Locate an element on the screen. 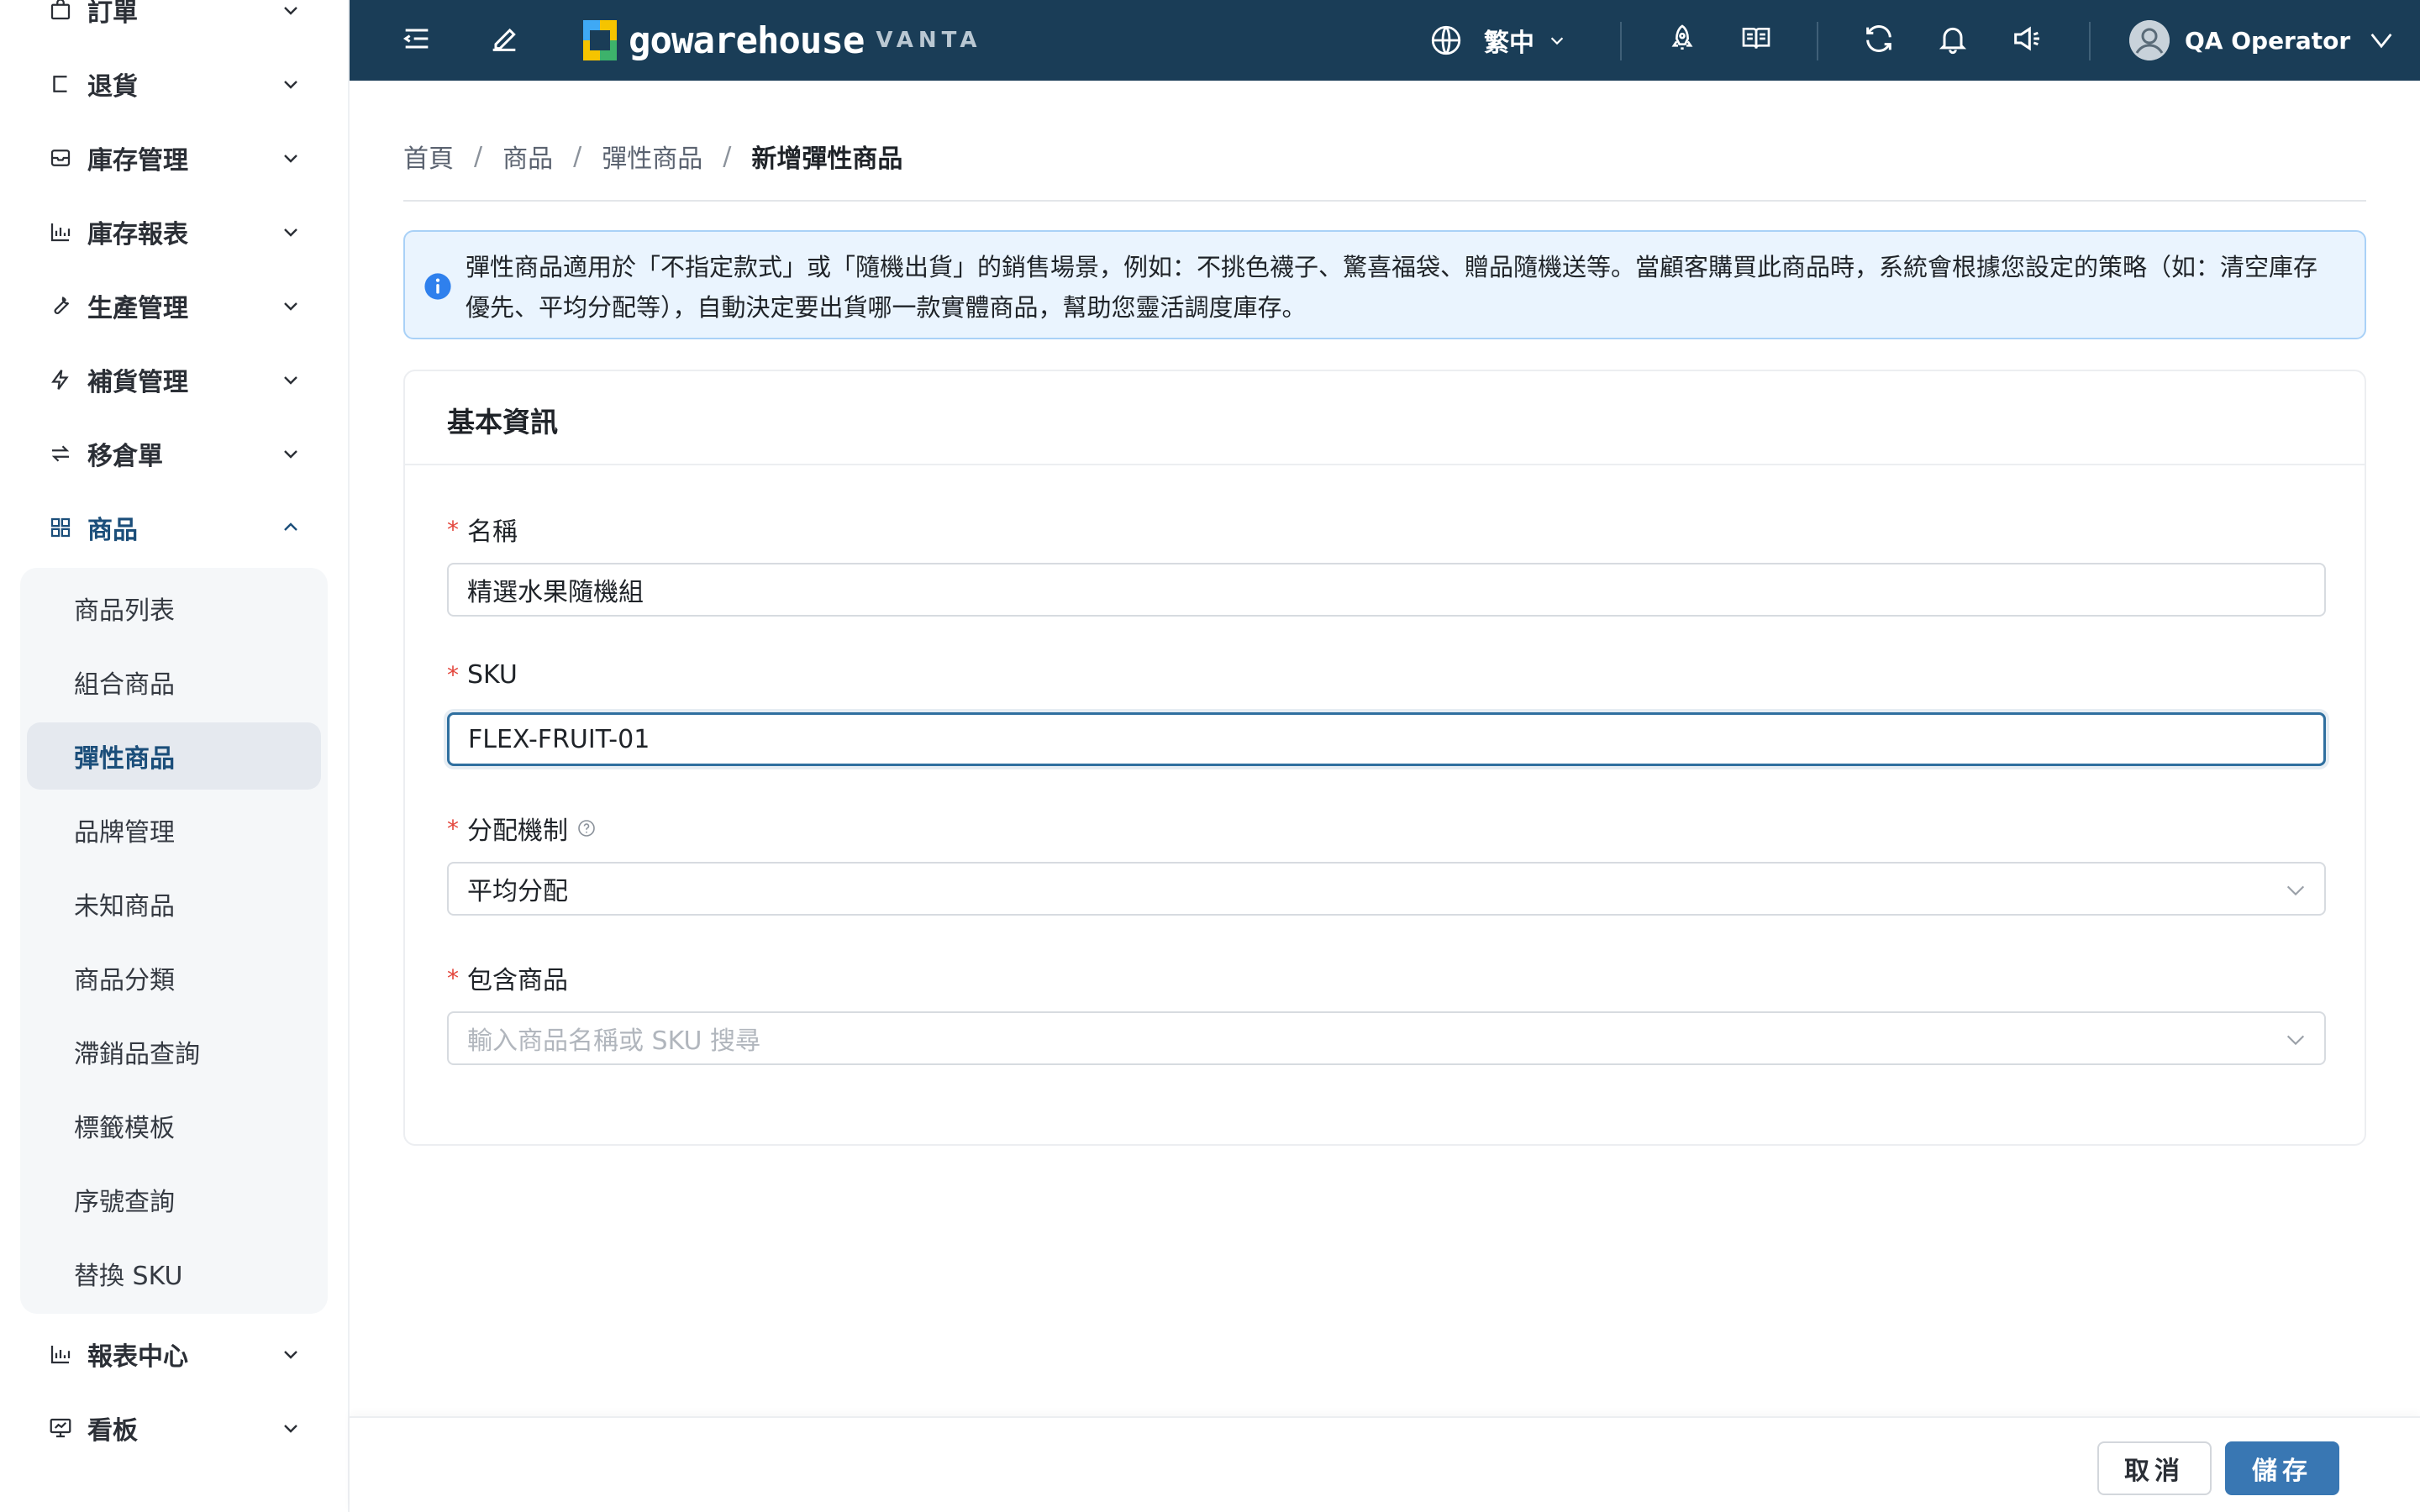  sidebar-item-orders: 訂單 is located at coordinates (174, 23).